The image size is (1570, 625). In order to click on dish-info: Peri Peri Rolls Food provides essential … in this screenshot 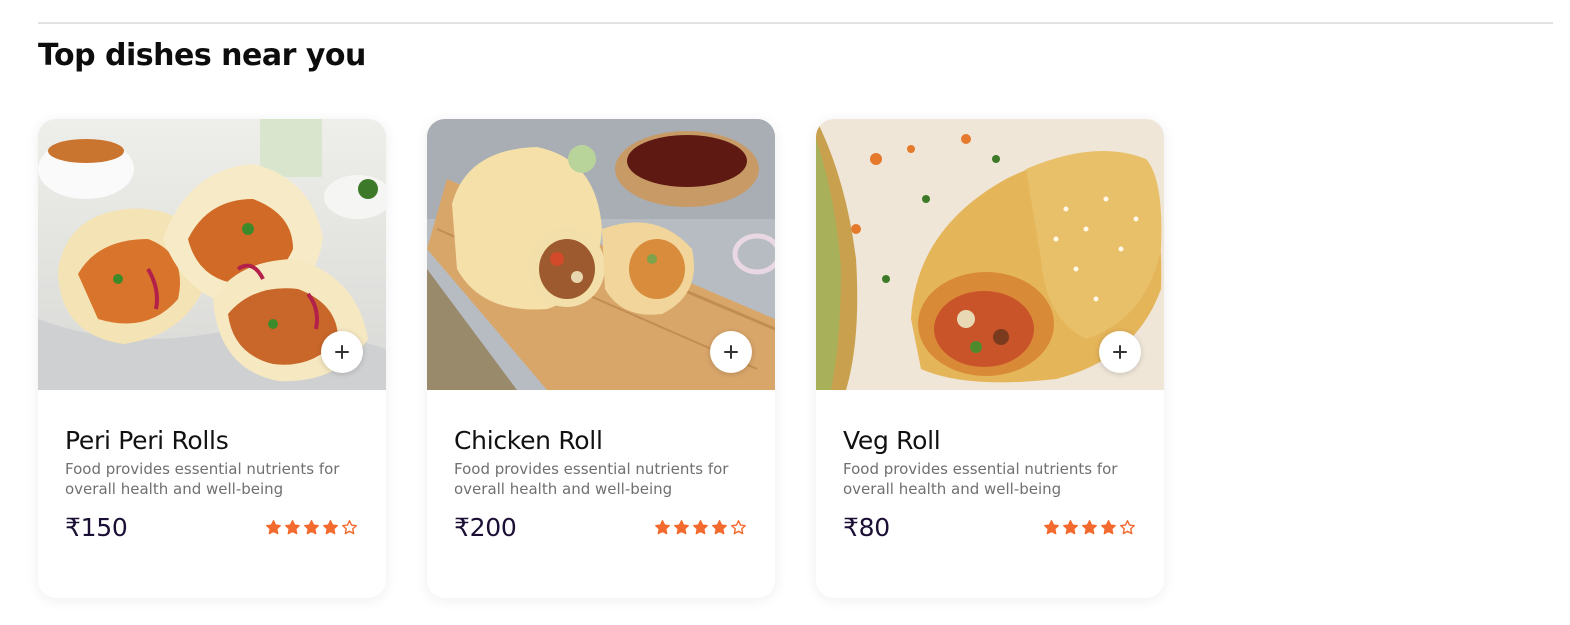, I will do `click(212, 466)`.